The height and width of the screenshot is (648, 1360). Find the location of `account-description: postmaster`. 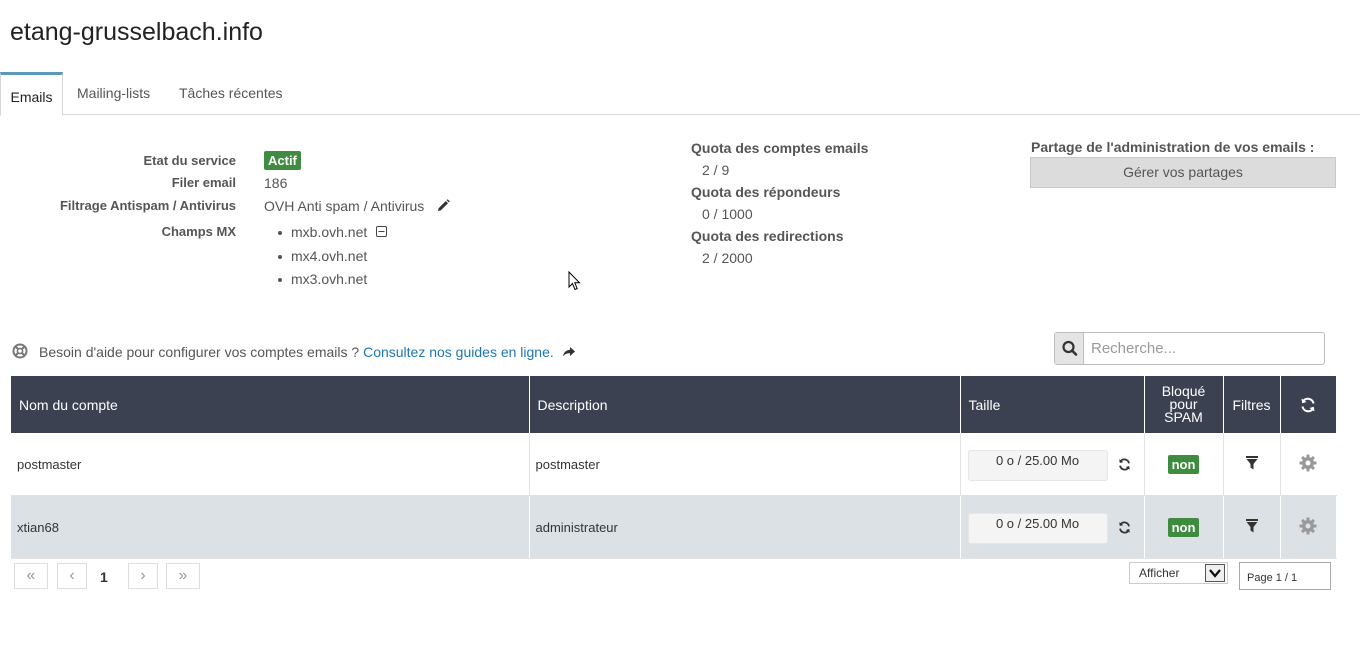

account-description: postmaster is located at coordinates (745, 464).